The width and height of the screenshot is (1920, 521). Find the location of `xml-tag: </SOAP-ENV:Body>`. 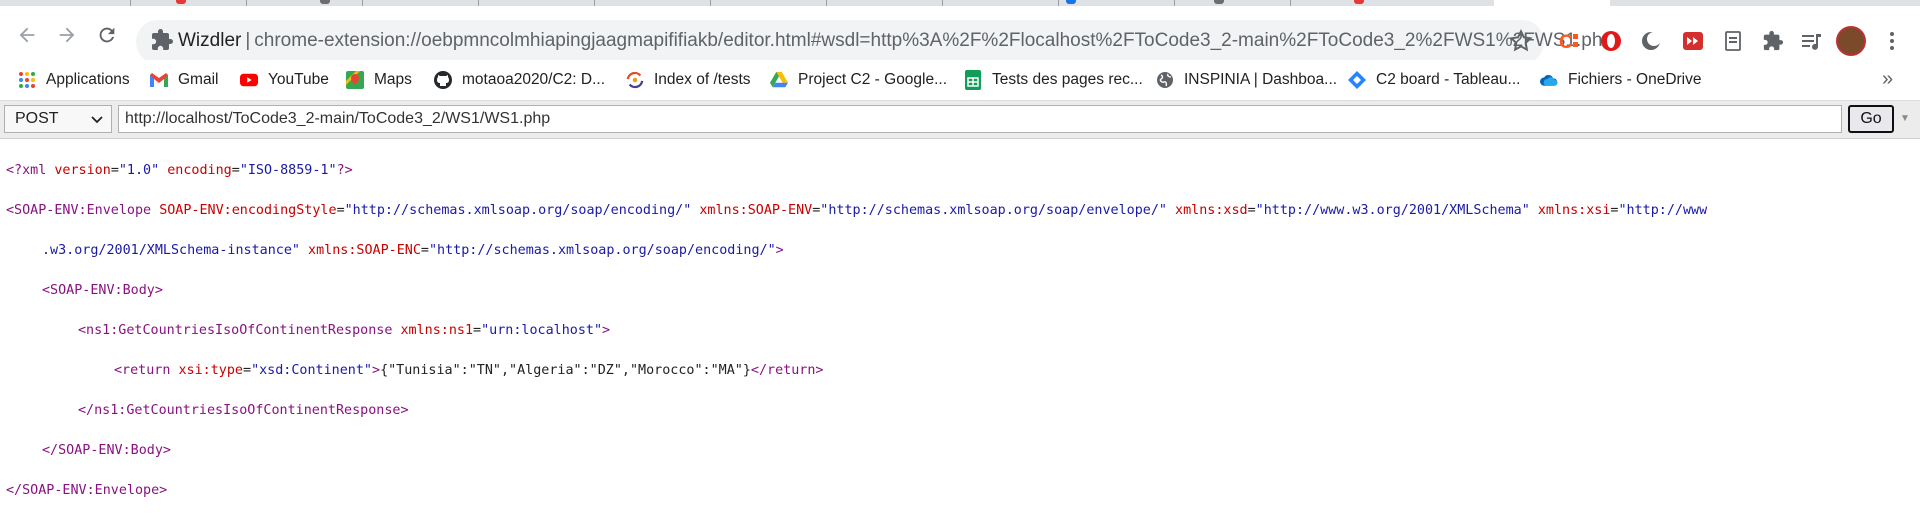

xml-tag: </SOAP-ENV:Body> is located at coordinates (106, 450).